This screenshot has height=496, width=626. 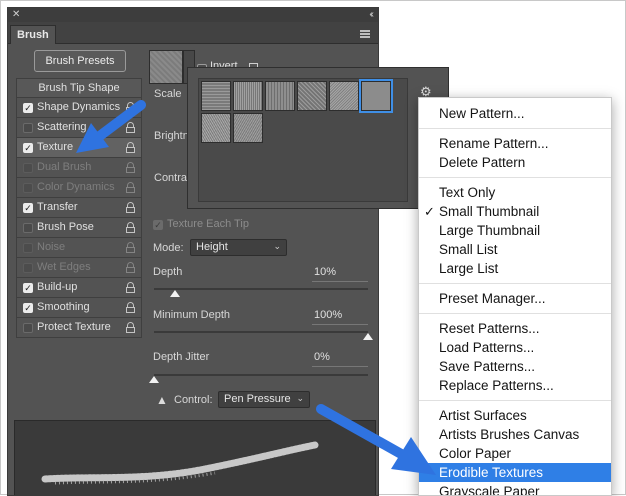 I want to click on menu-item-text-only: Text Only, so click(x=515, y=192).